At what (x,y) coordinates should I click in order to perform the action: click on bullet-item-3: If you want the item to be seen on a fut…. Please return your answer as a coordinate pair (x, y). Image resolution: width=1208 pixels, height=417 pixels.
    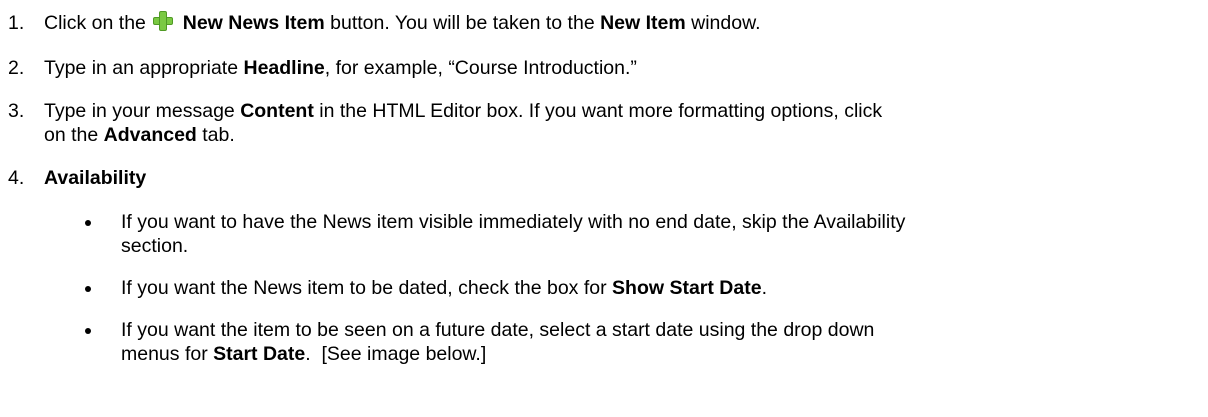
    Looking at the image, I should click on (640, 342).